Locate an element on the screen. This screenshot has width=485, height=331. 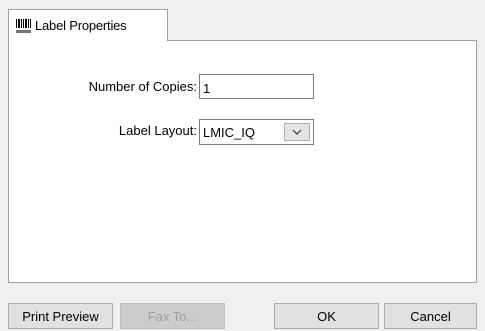
tab-label-properties: Label Properties is located at coordinates (88, 25).